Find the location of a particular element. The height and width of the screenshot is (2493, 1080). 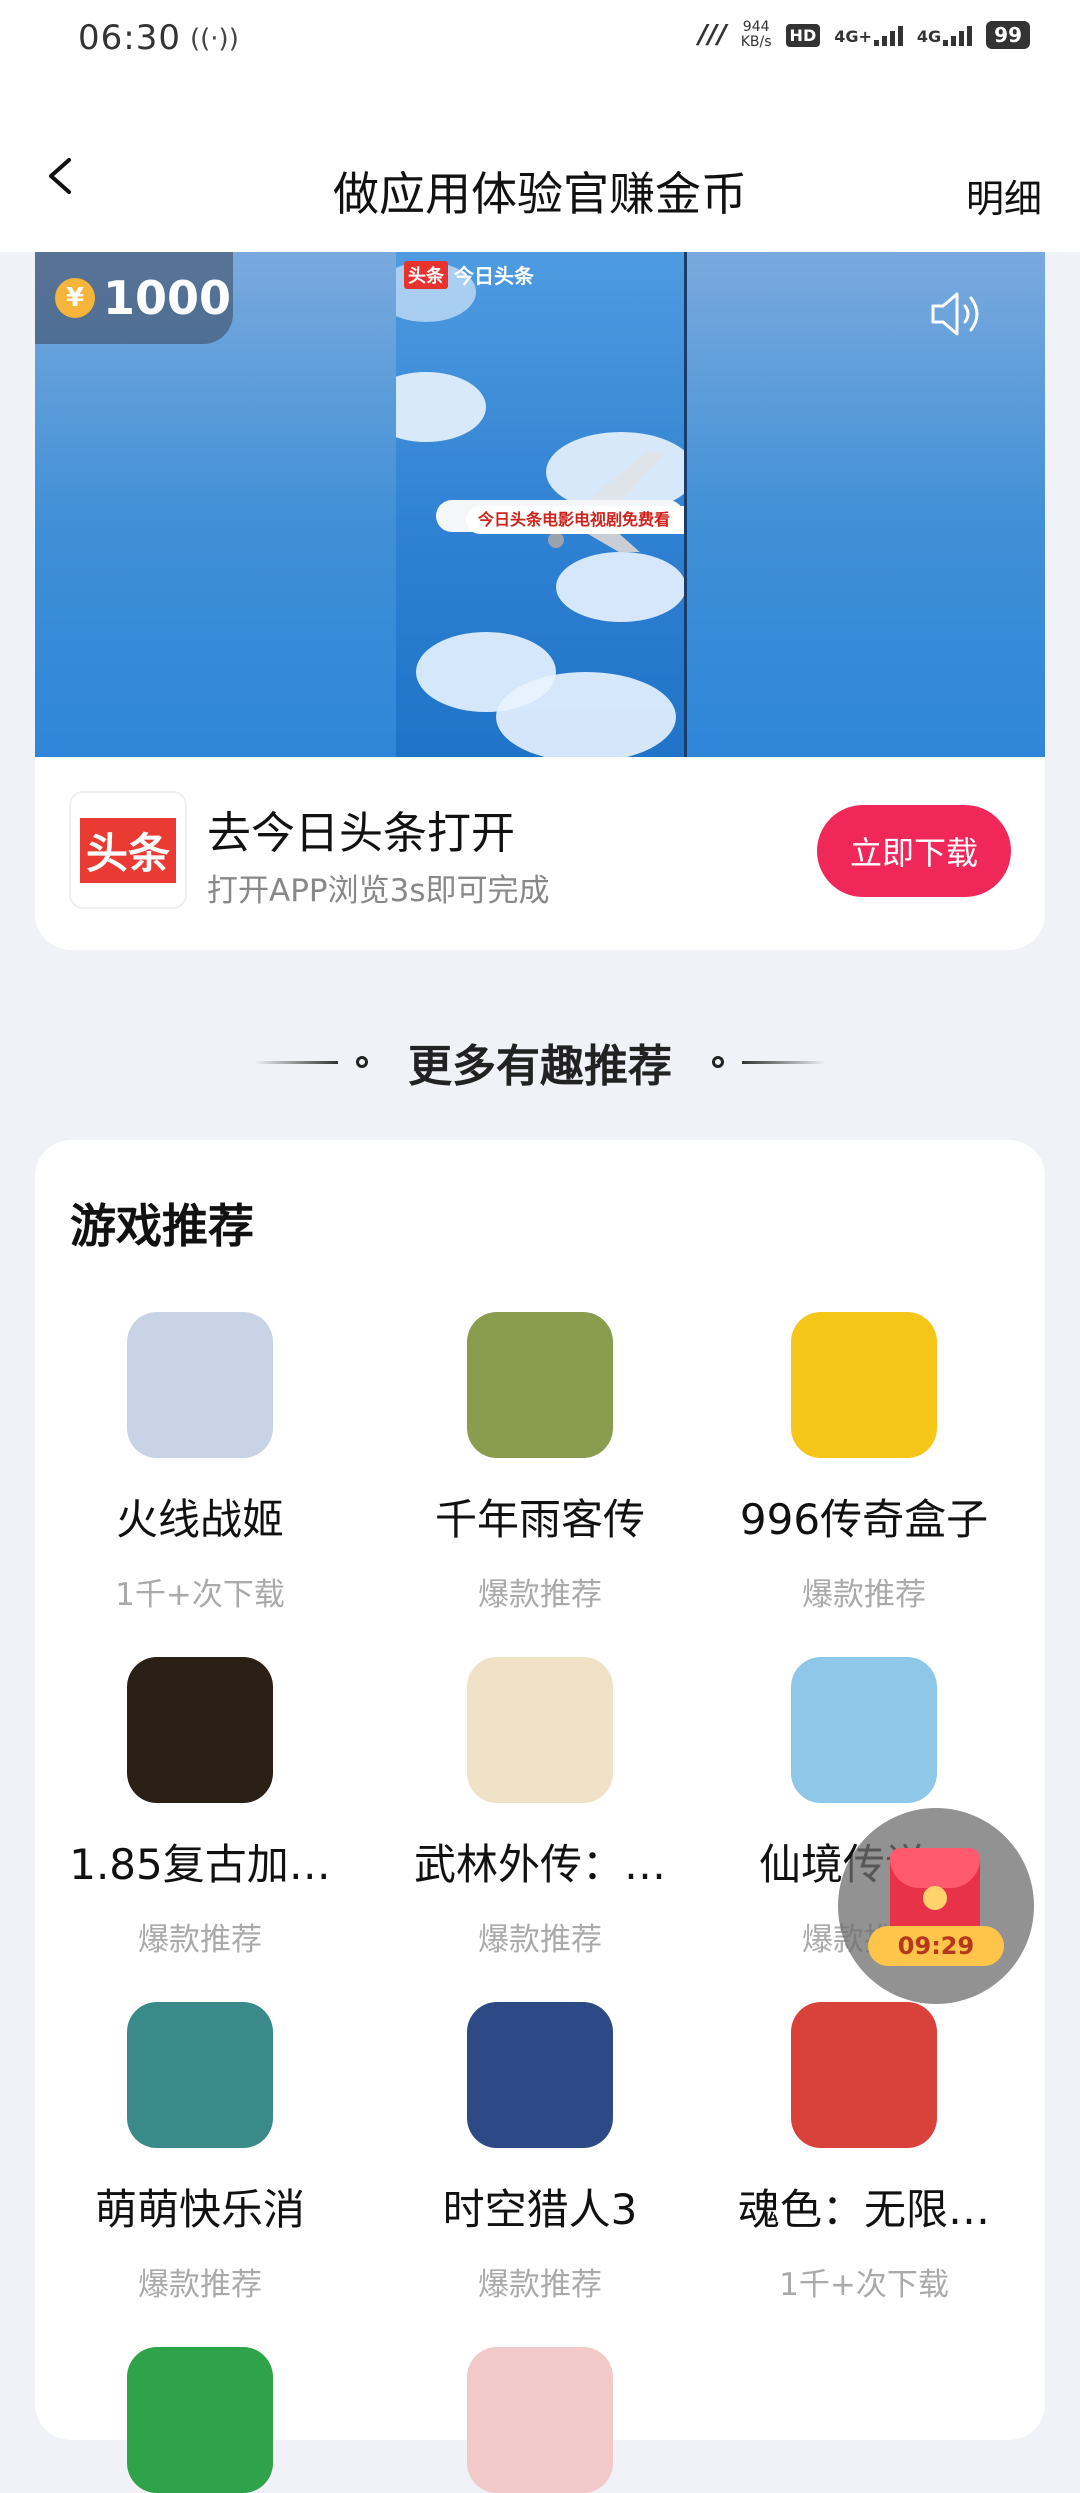

hd-icon: HD is located at coordinates (803, 35).